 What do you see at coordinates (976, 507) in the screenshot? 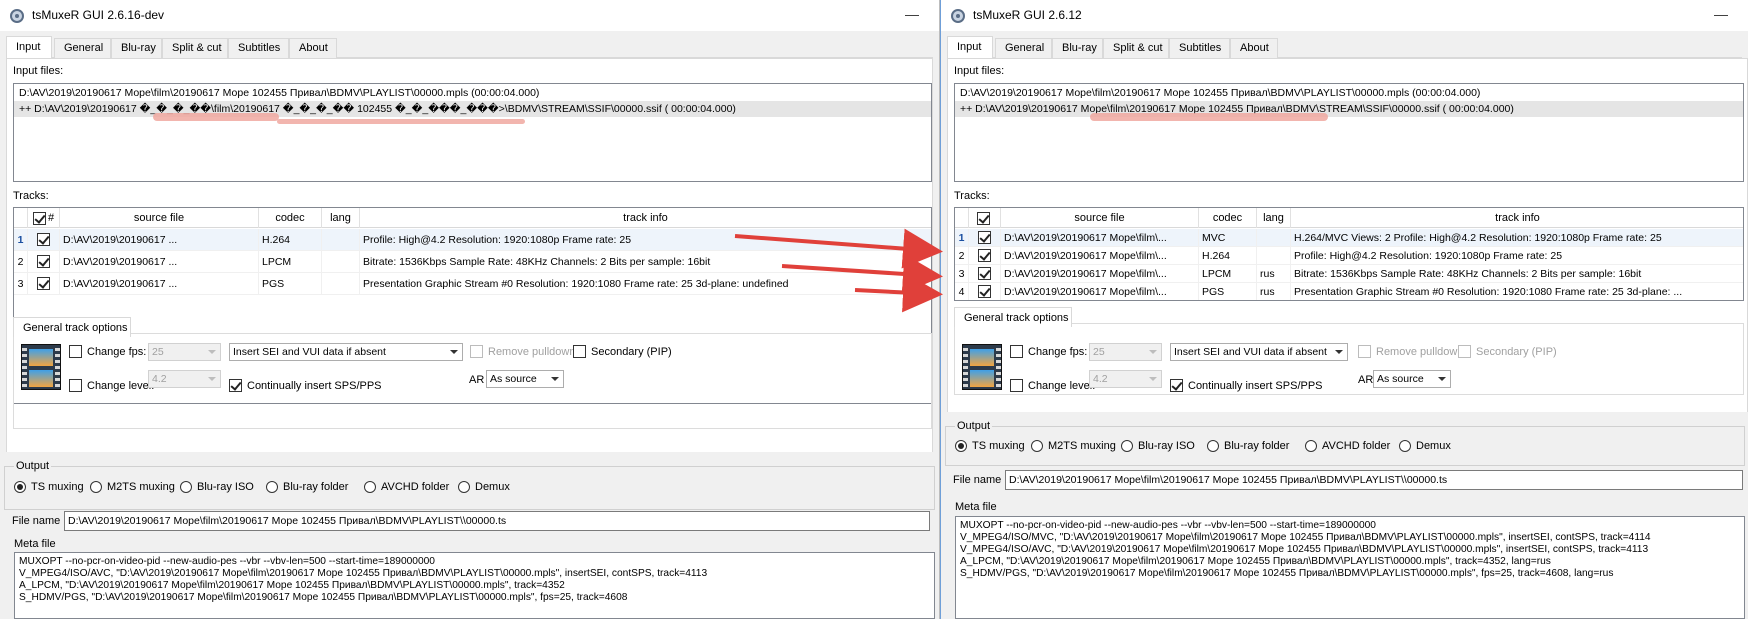
I see `meta-file-label: Meta file` at bounding box center [976, 507].